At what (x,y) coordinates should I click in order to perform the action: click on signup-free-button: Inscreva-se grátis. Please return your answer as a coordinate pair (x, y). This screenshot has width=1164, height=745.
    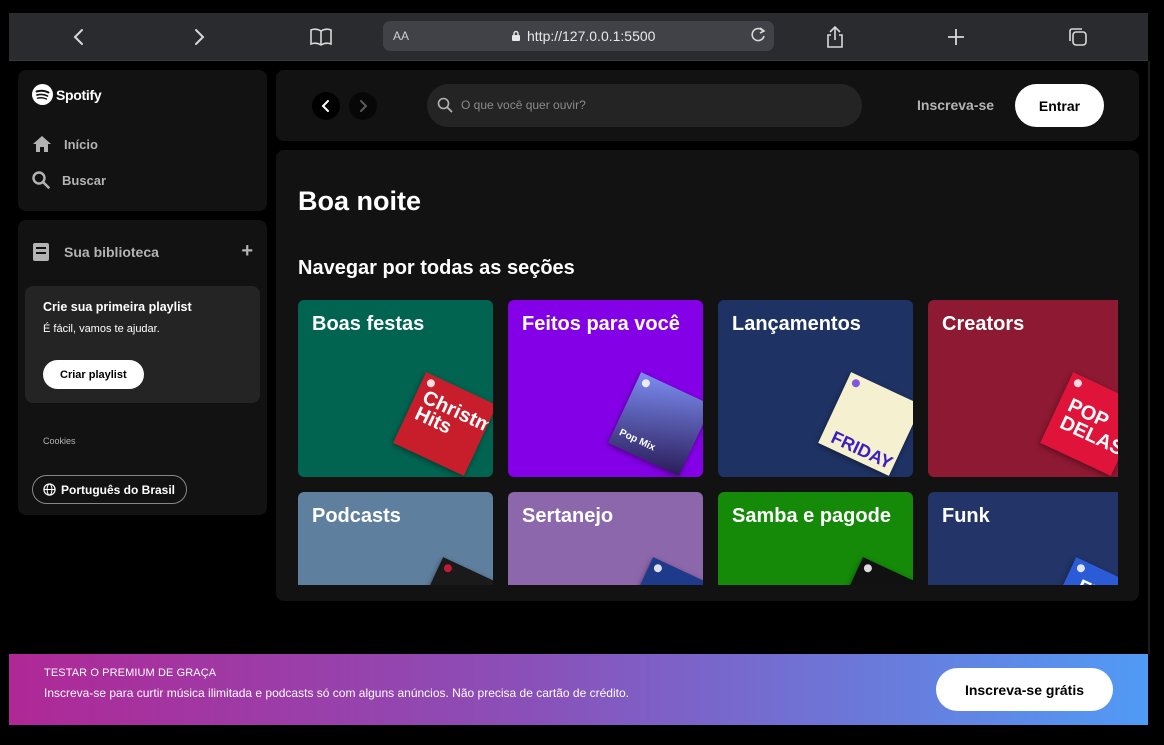
    Looking at the image, I should click on (1024, 689).